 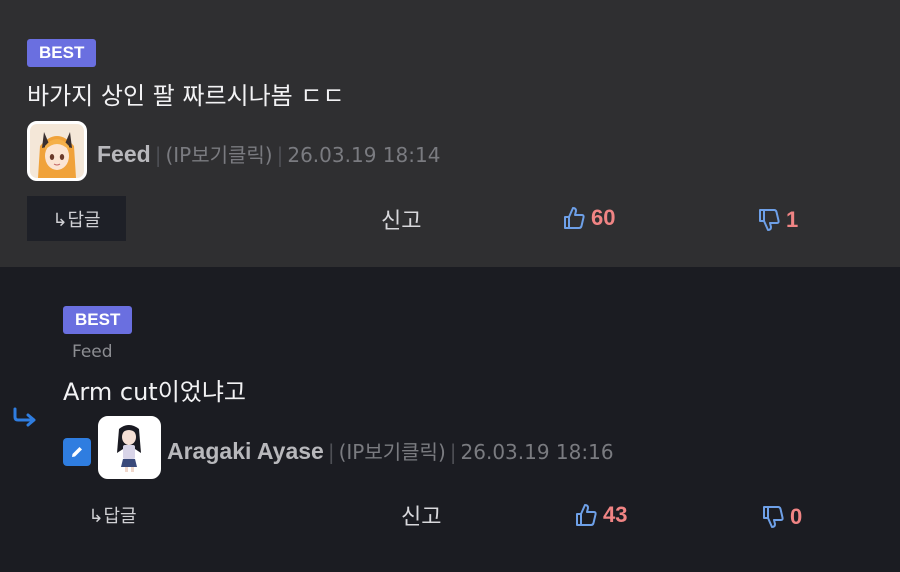 I want to click on dislike-button: 1, so click(x=778, y=220).